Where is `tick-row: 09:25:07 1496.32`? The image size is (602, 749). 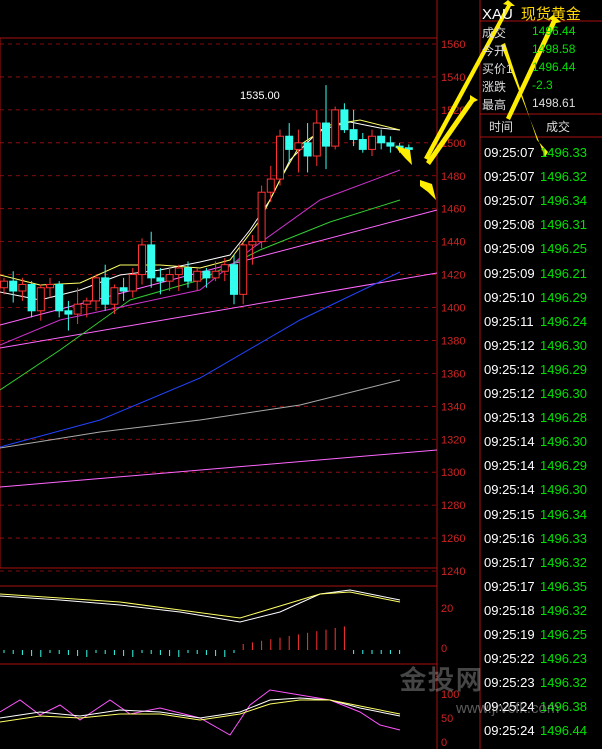
tick-row: 09:25:07 1496.32 is located at coordinates (542, 179).